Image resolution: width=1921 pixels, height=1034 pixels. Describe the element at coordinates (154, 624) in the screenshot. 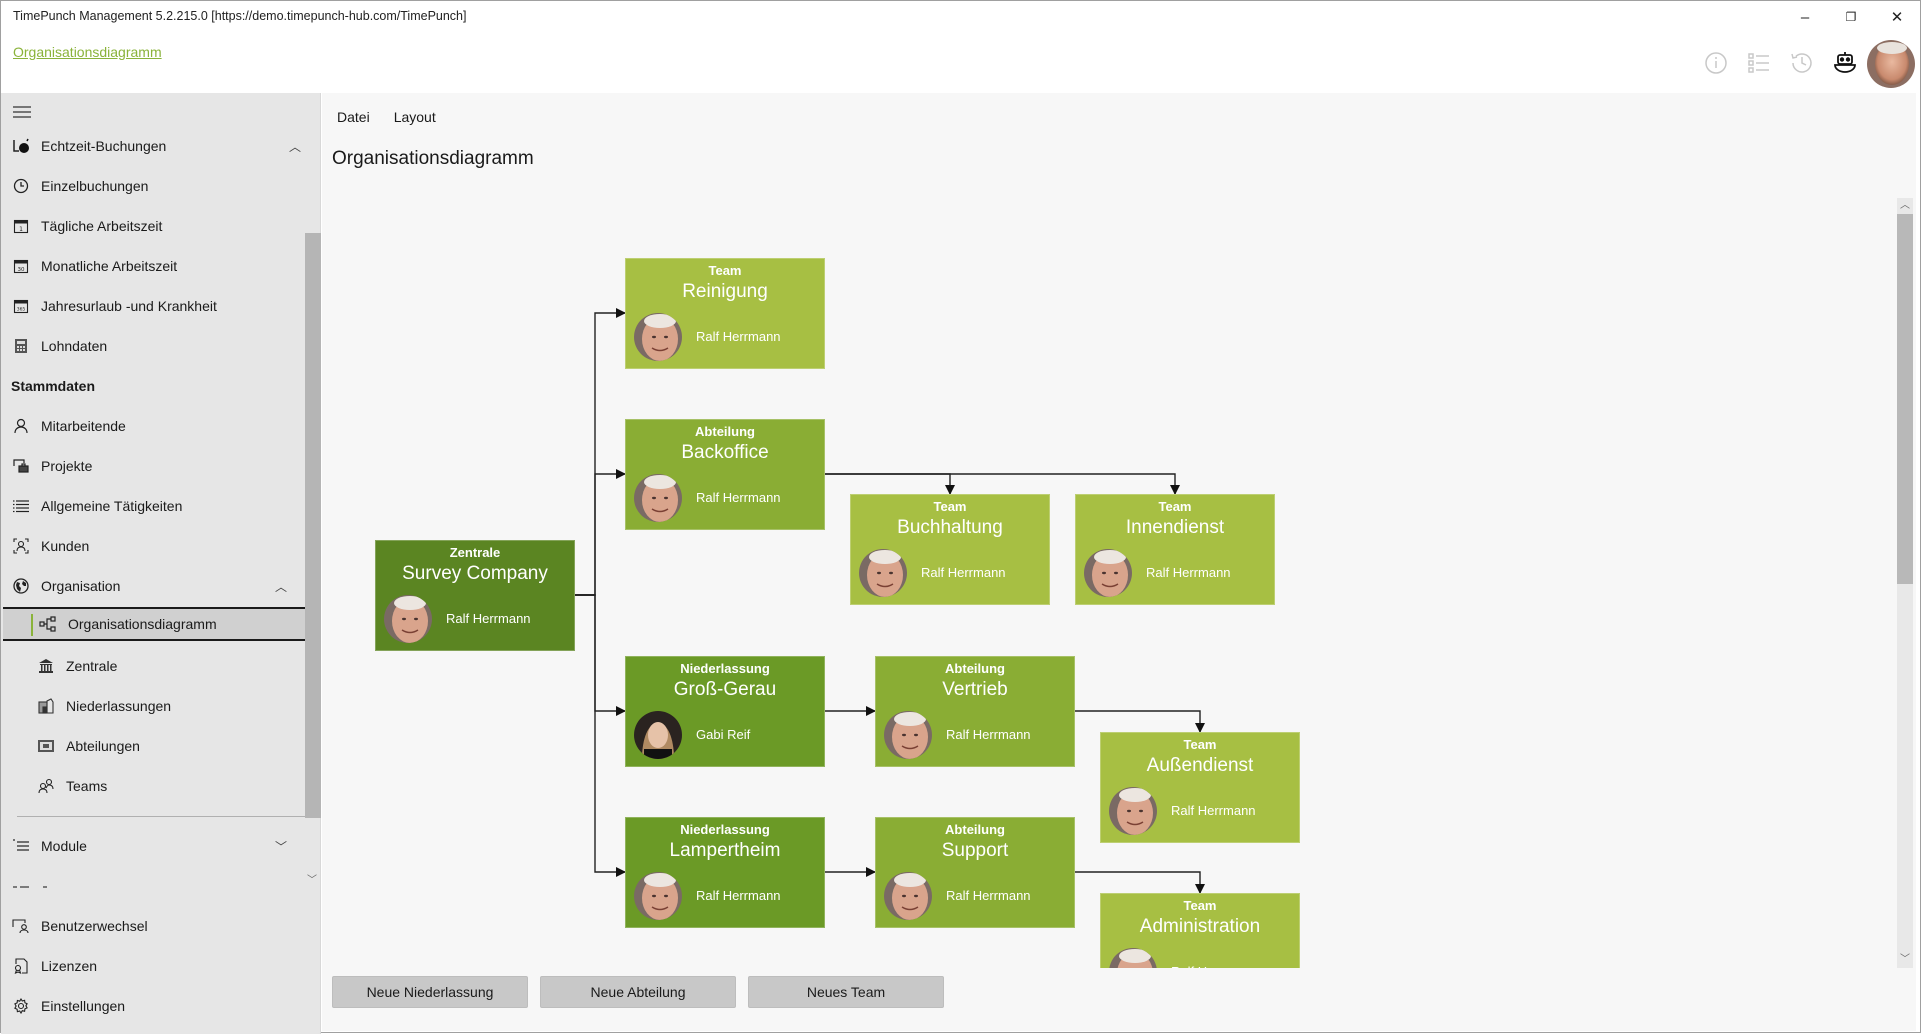

I see `sidebar-item-organisationsdiagramm: Organisationsdiagramm` at that location.